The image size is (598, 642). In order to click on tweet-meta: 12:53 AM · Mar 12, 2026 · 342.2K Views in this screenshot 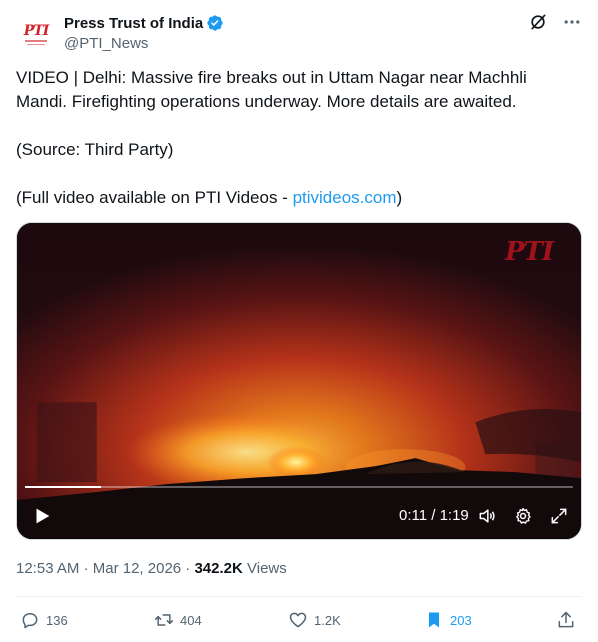, I will do `click(151, 568)`.